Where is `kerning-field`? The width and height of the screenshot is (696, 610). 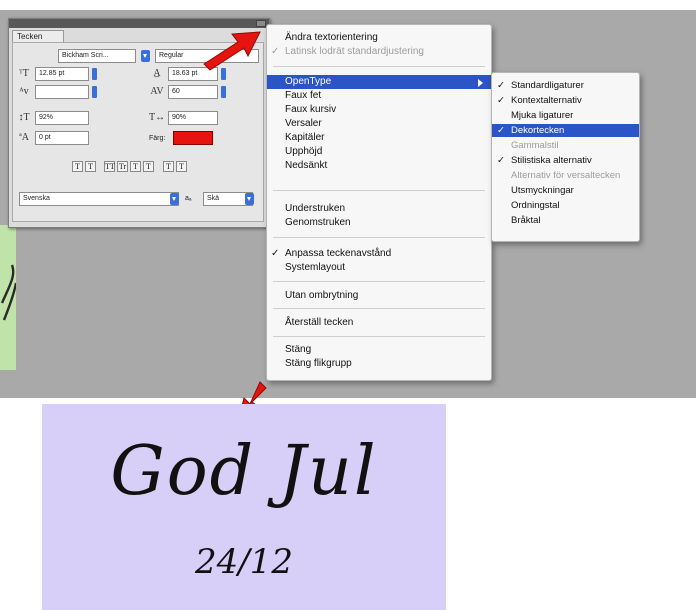
kerning-field is located at coordinates (62, 92).